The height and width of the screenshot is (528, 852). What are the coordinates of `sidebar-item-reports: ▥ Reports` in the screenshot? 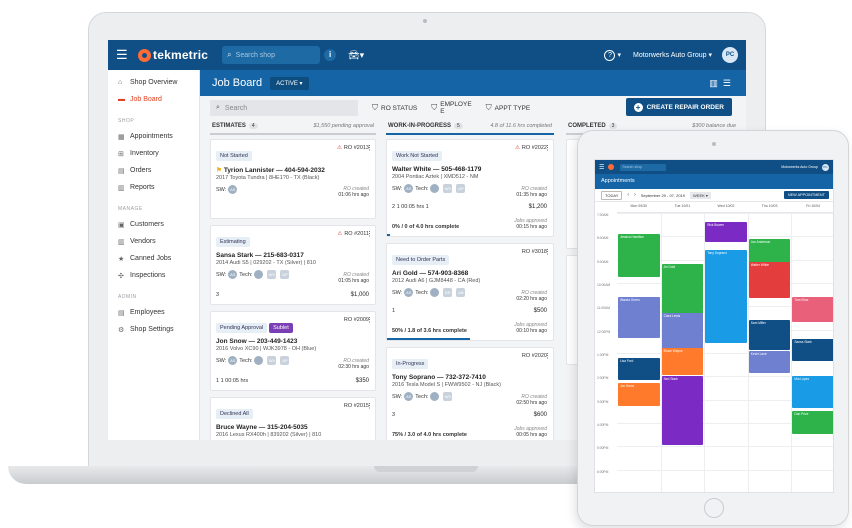 It's located at (153, 187).